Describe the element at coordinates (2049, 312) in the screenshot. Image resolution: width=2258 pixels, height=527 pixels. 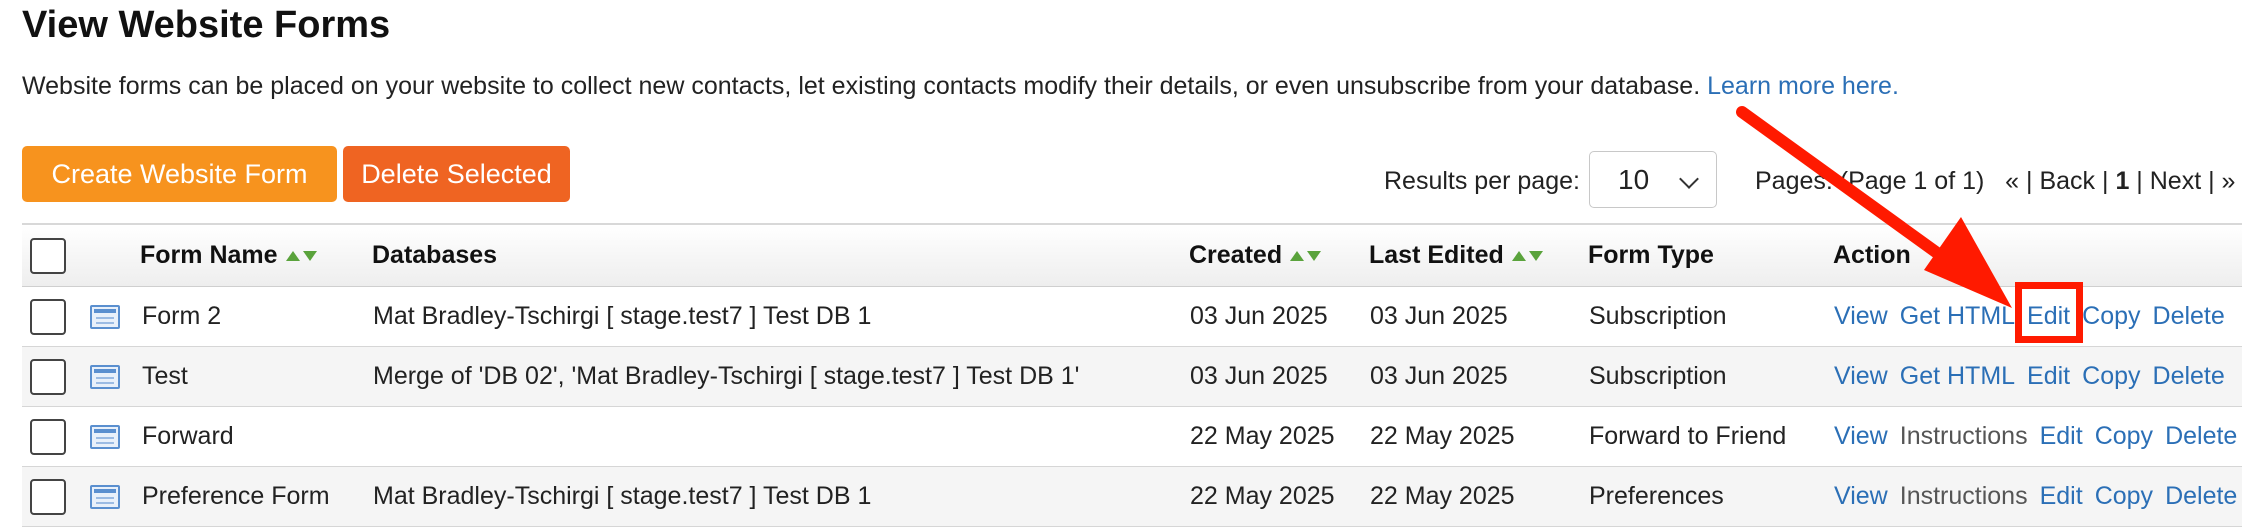
I see `edit-highlight-box` at that location.